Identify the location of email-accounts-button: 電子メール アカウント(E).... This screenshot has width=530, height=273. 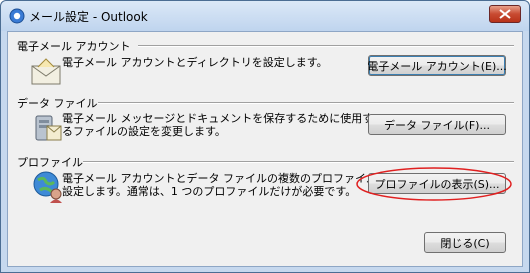
(437, 65).